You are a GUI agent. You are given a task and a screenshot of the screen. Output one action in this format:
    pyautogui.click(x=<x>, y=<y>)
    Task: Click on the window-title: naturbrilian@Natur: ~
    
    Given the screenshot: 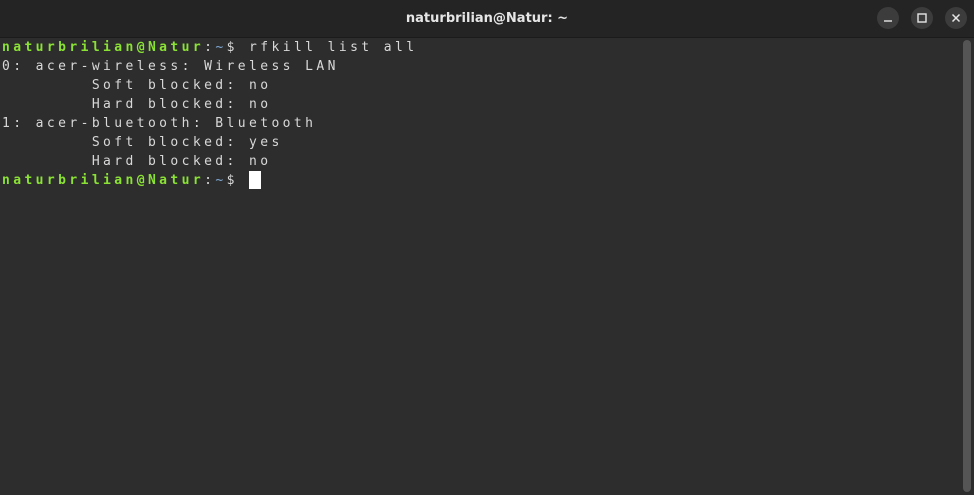 What is the action you would take?
    pyautogui.click(x=487, y=18)
    